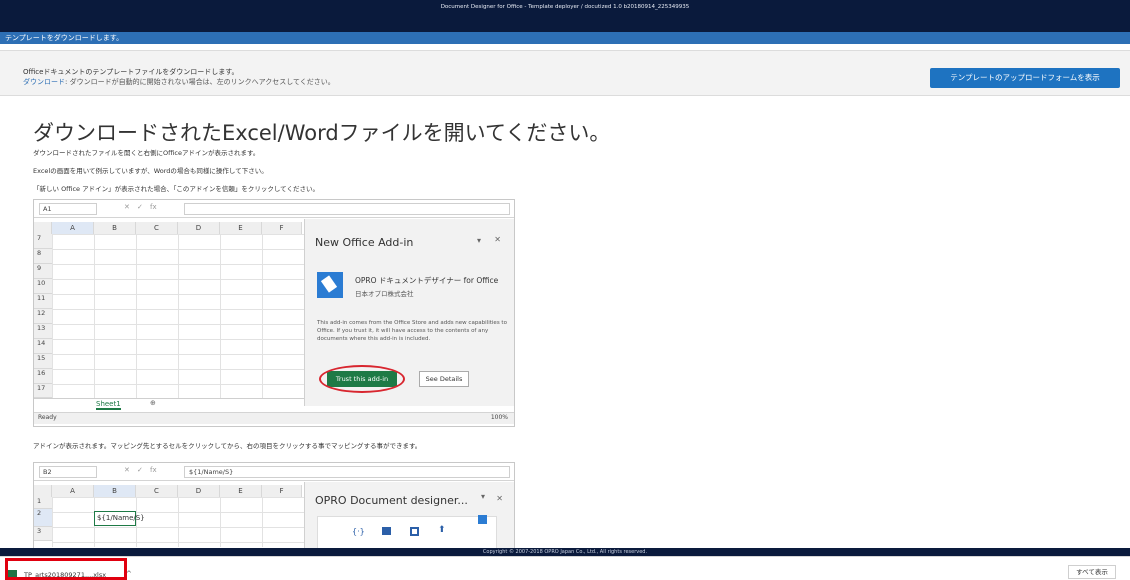 This screenshot has width=1130, height=580. What do you see at coordinates (43, 503) in the screenshot?
I see `row-header: 1` at bounding box center [43, 503].